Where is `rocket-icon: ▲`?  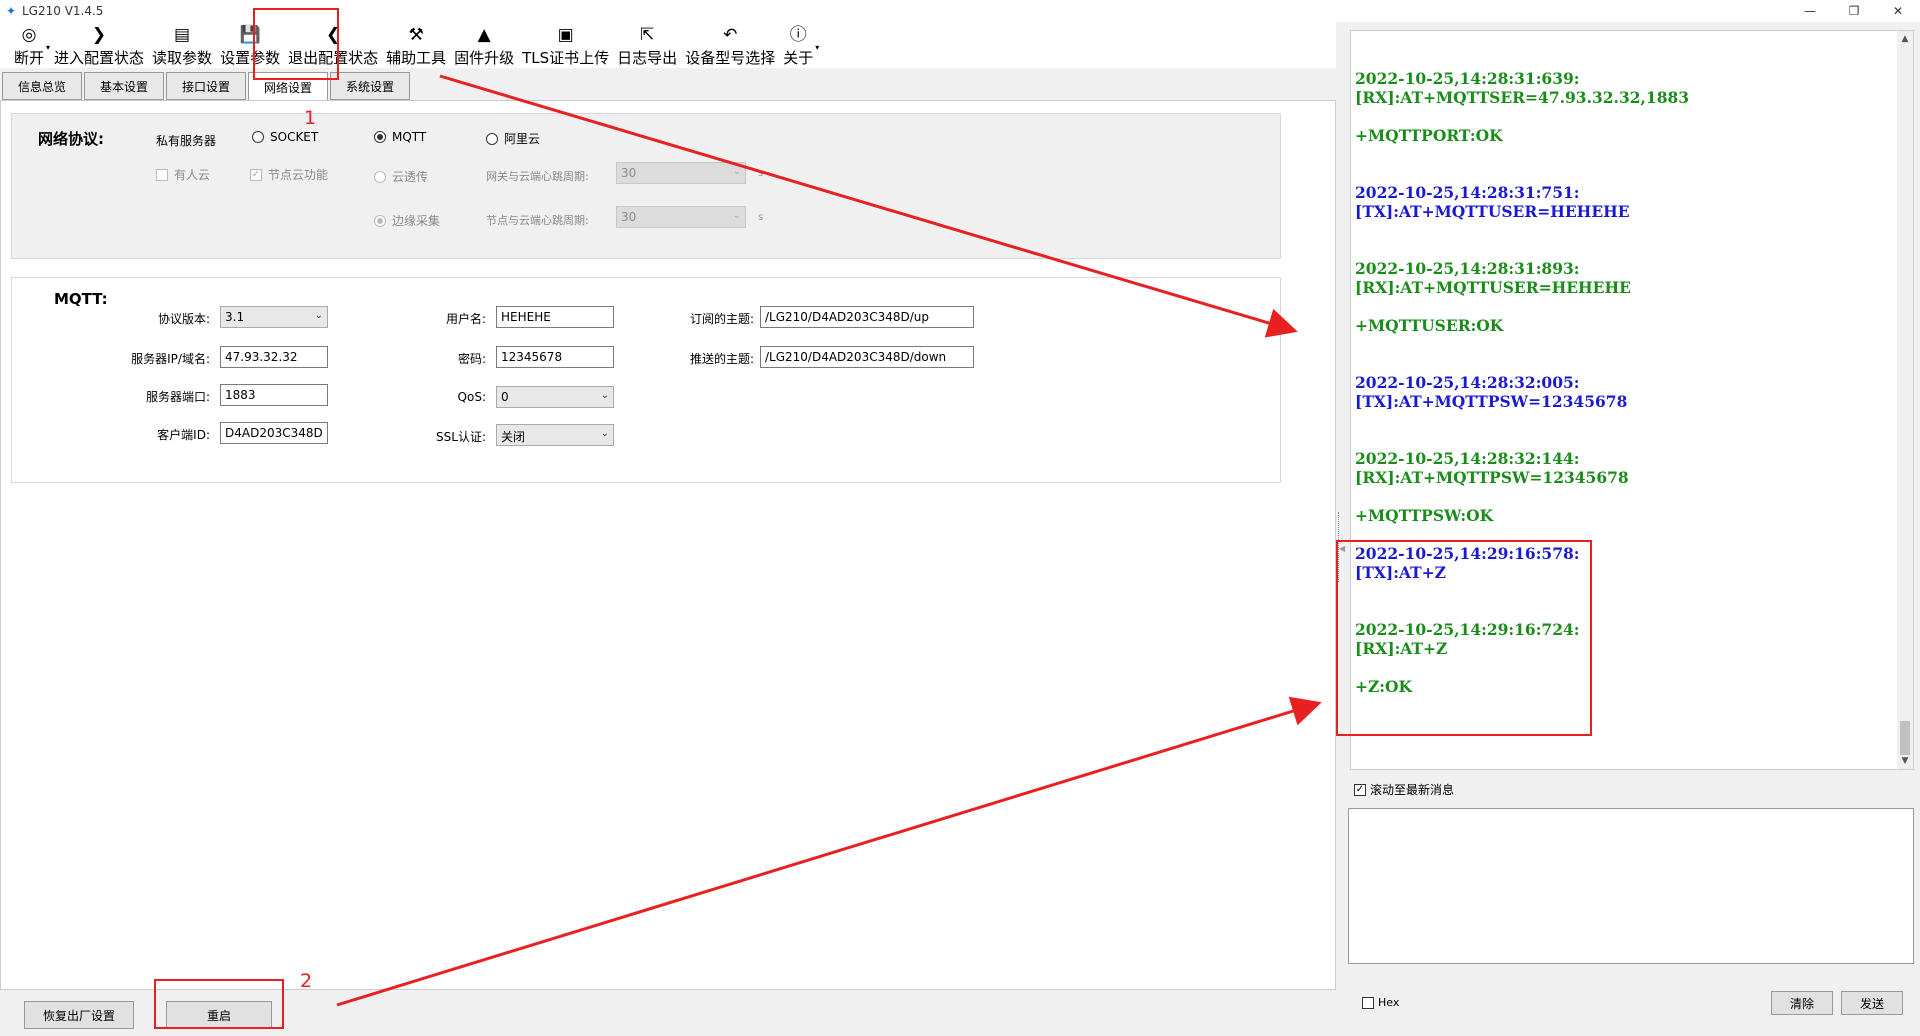 rocket-icon: ▲ is located at coordinates (484, 35).